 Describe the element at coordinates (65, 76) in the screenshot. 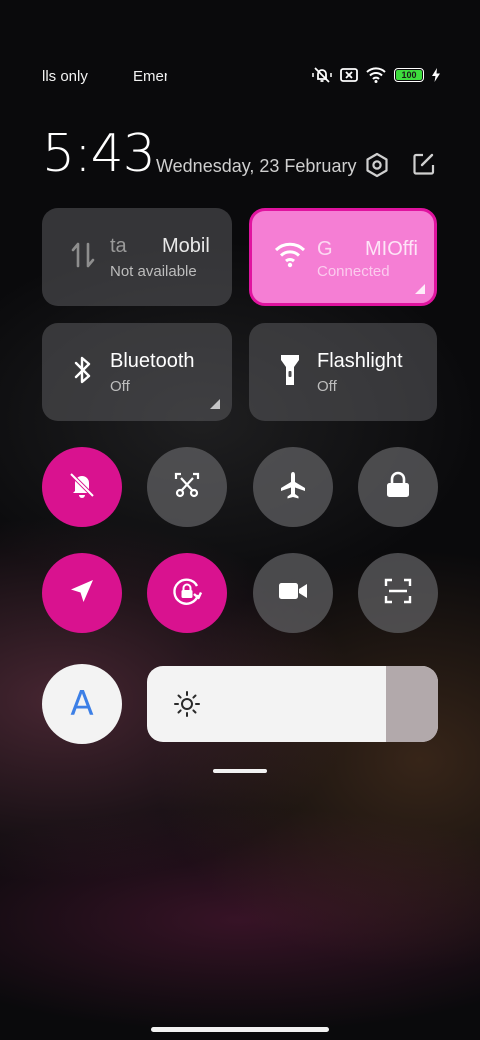

I see `carrier-status-text: lls only` at that location.